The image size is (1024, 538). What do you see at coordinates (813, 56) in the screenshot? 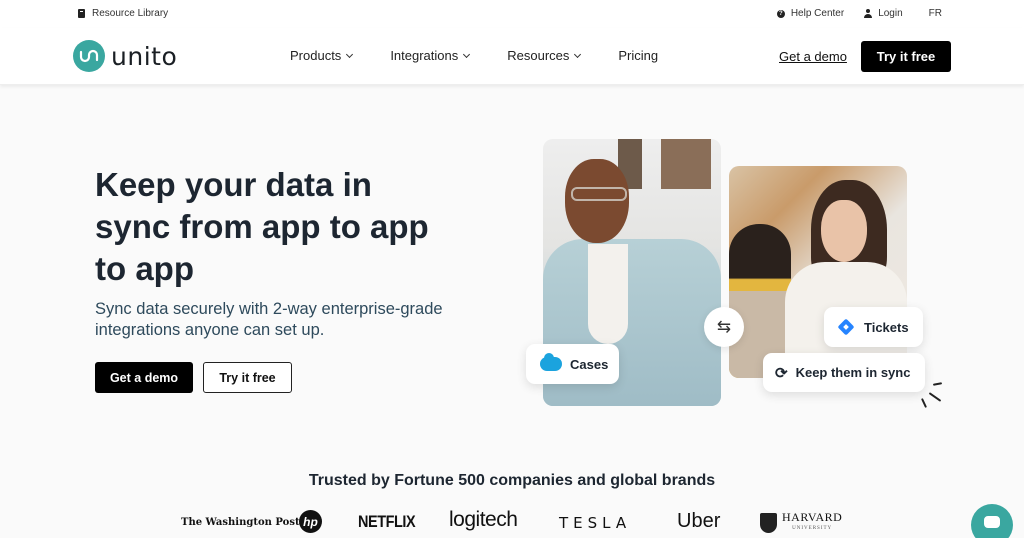
I see `nav-get-demo-link: Get a demo` at bounding box center [813, 56].